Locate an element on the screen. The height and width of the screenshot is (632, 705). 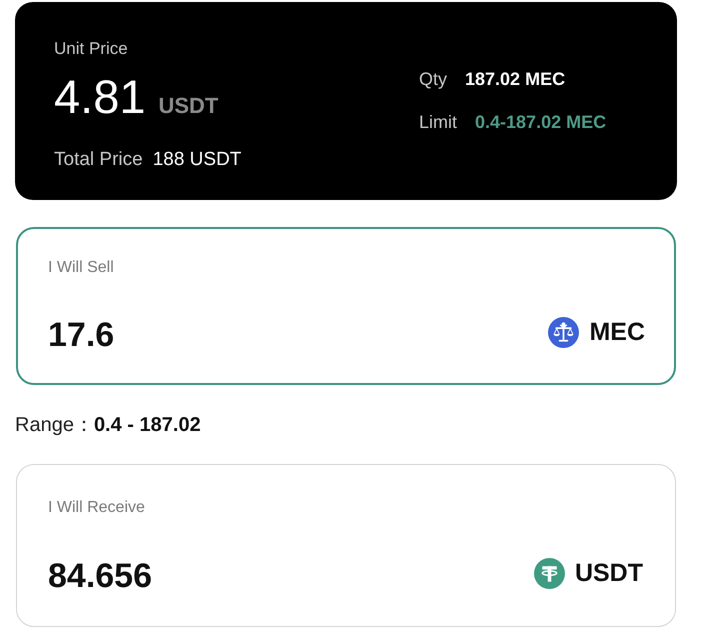
currency-label: MEC is located at coordinates (617, 332).